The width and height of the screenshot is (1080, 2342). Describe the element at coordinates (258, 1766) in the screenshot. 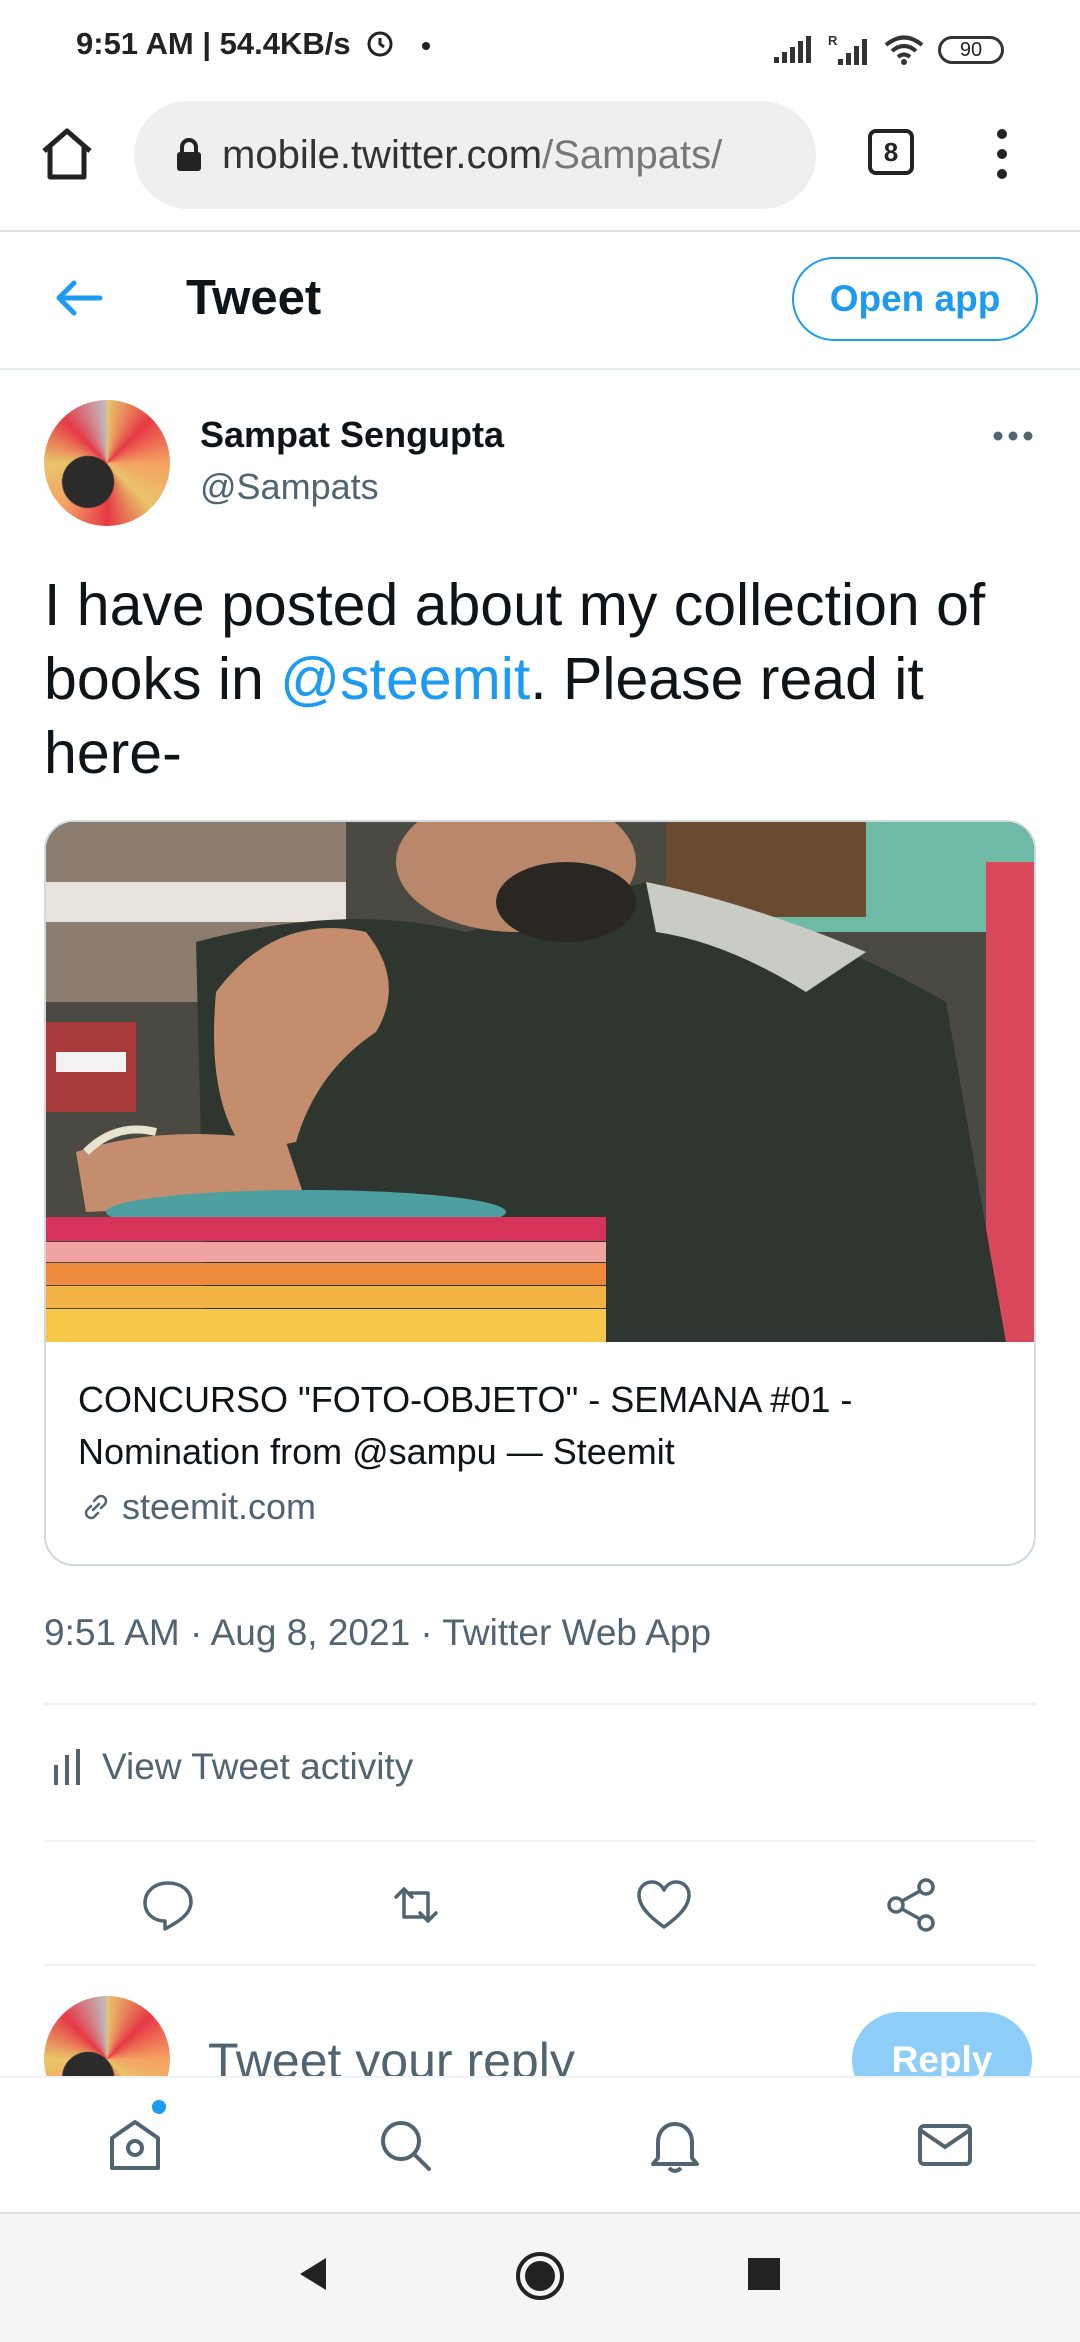

I see `view-activity-label: View Tweet activity` at that location.